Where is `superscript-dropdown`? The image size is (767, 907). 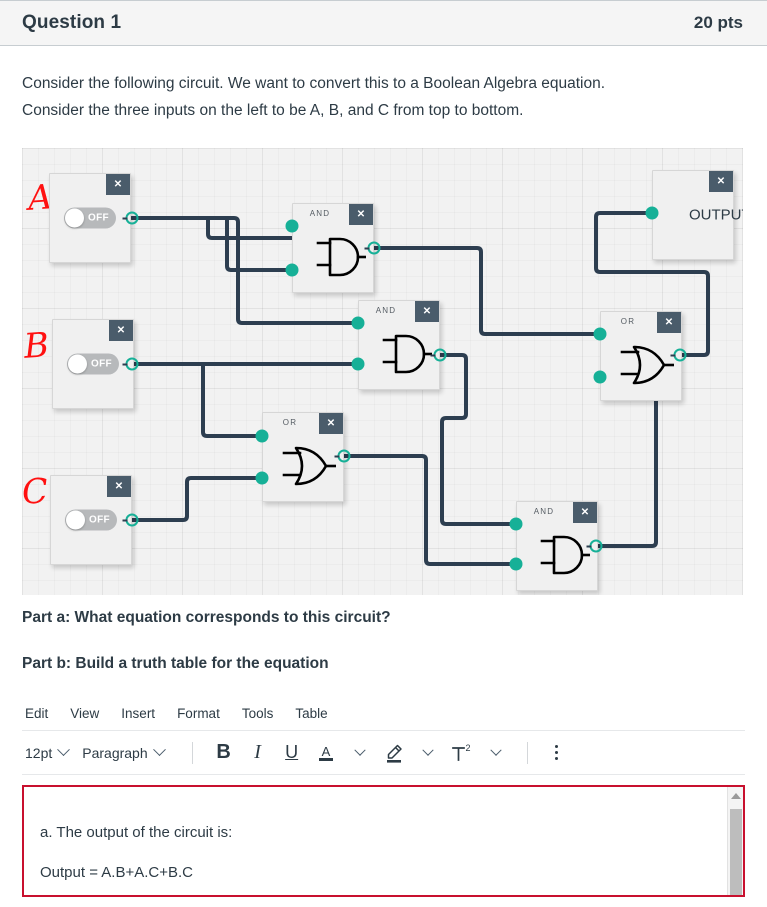 superscript-dropdown is located at coordinates (496, 753).